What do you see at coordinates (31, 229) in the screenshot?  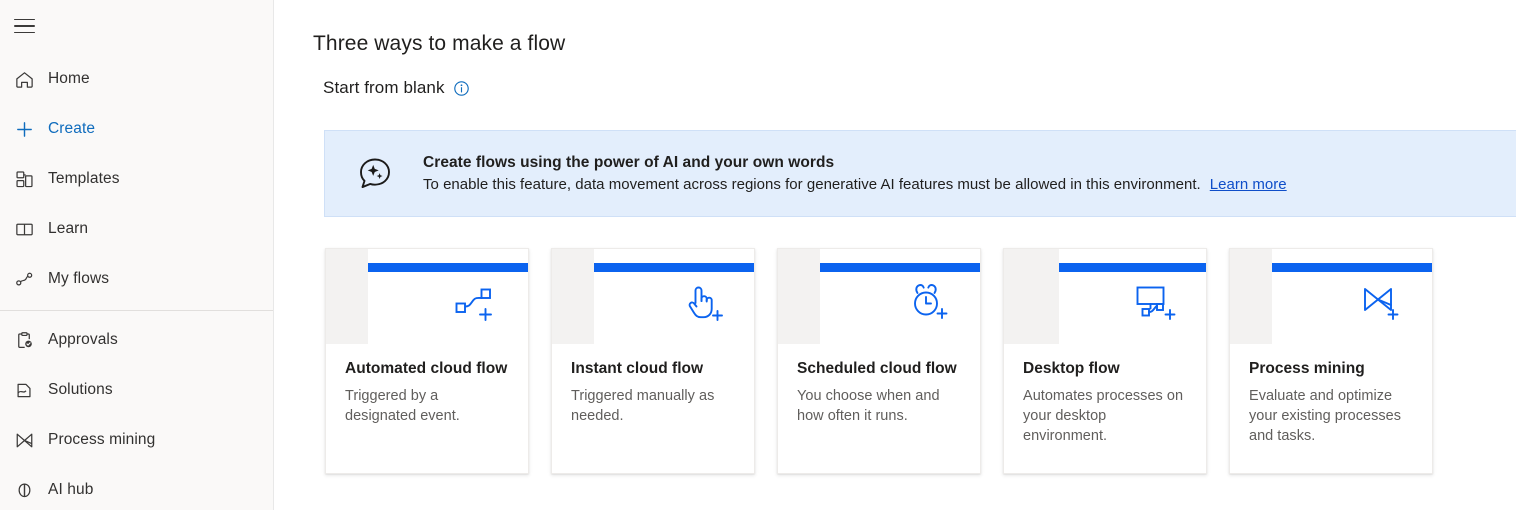 I see `book-icon` at bounding box center [31, 229].